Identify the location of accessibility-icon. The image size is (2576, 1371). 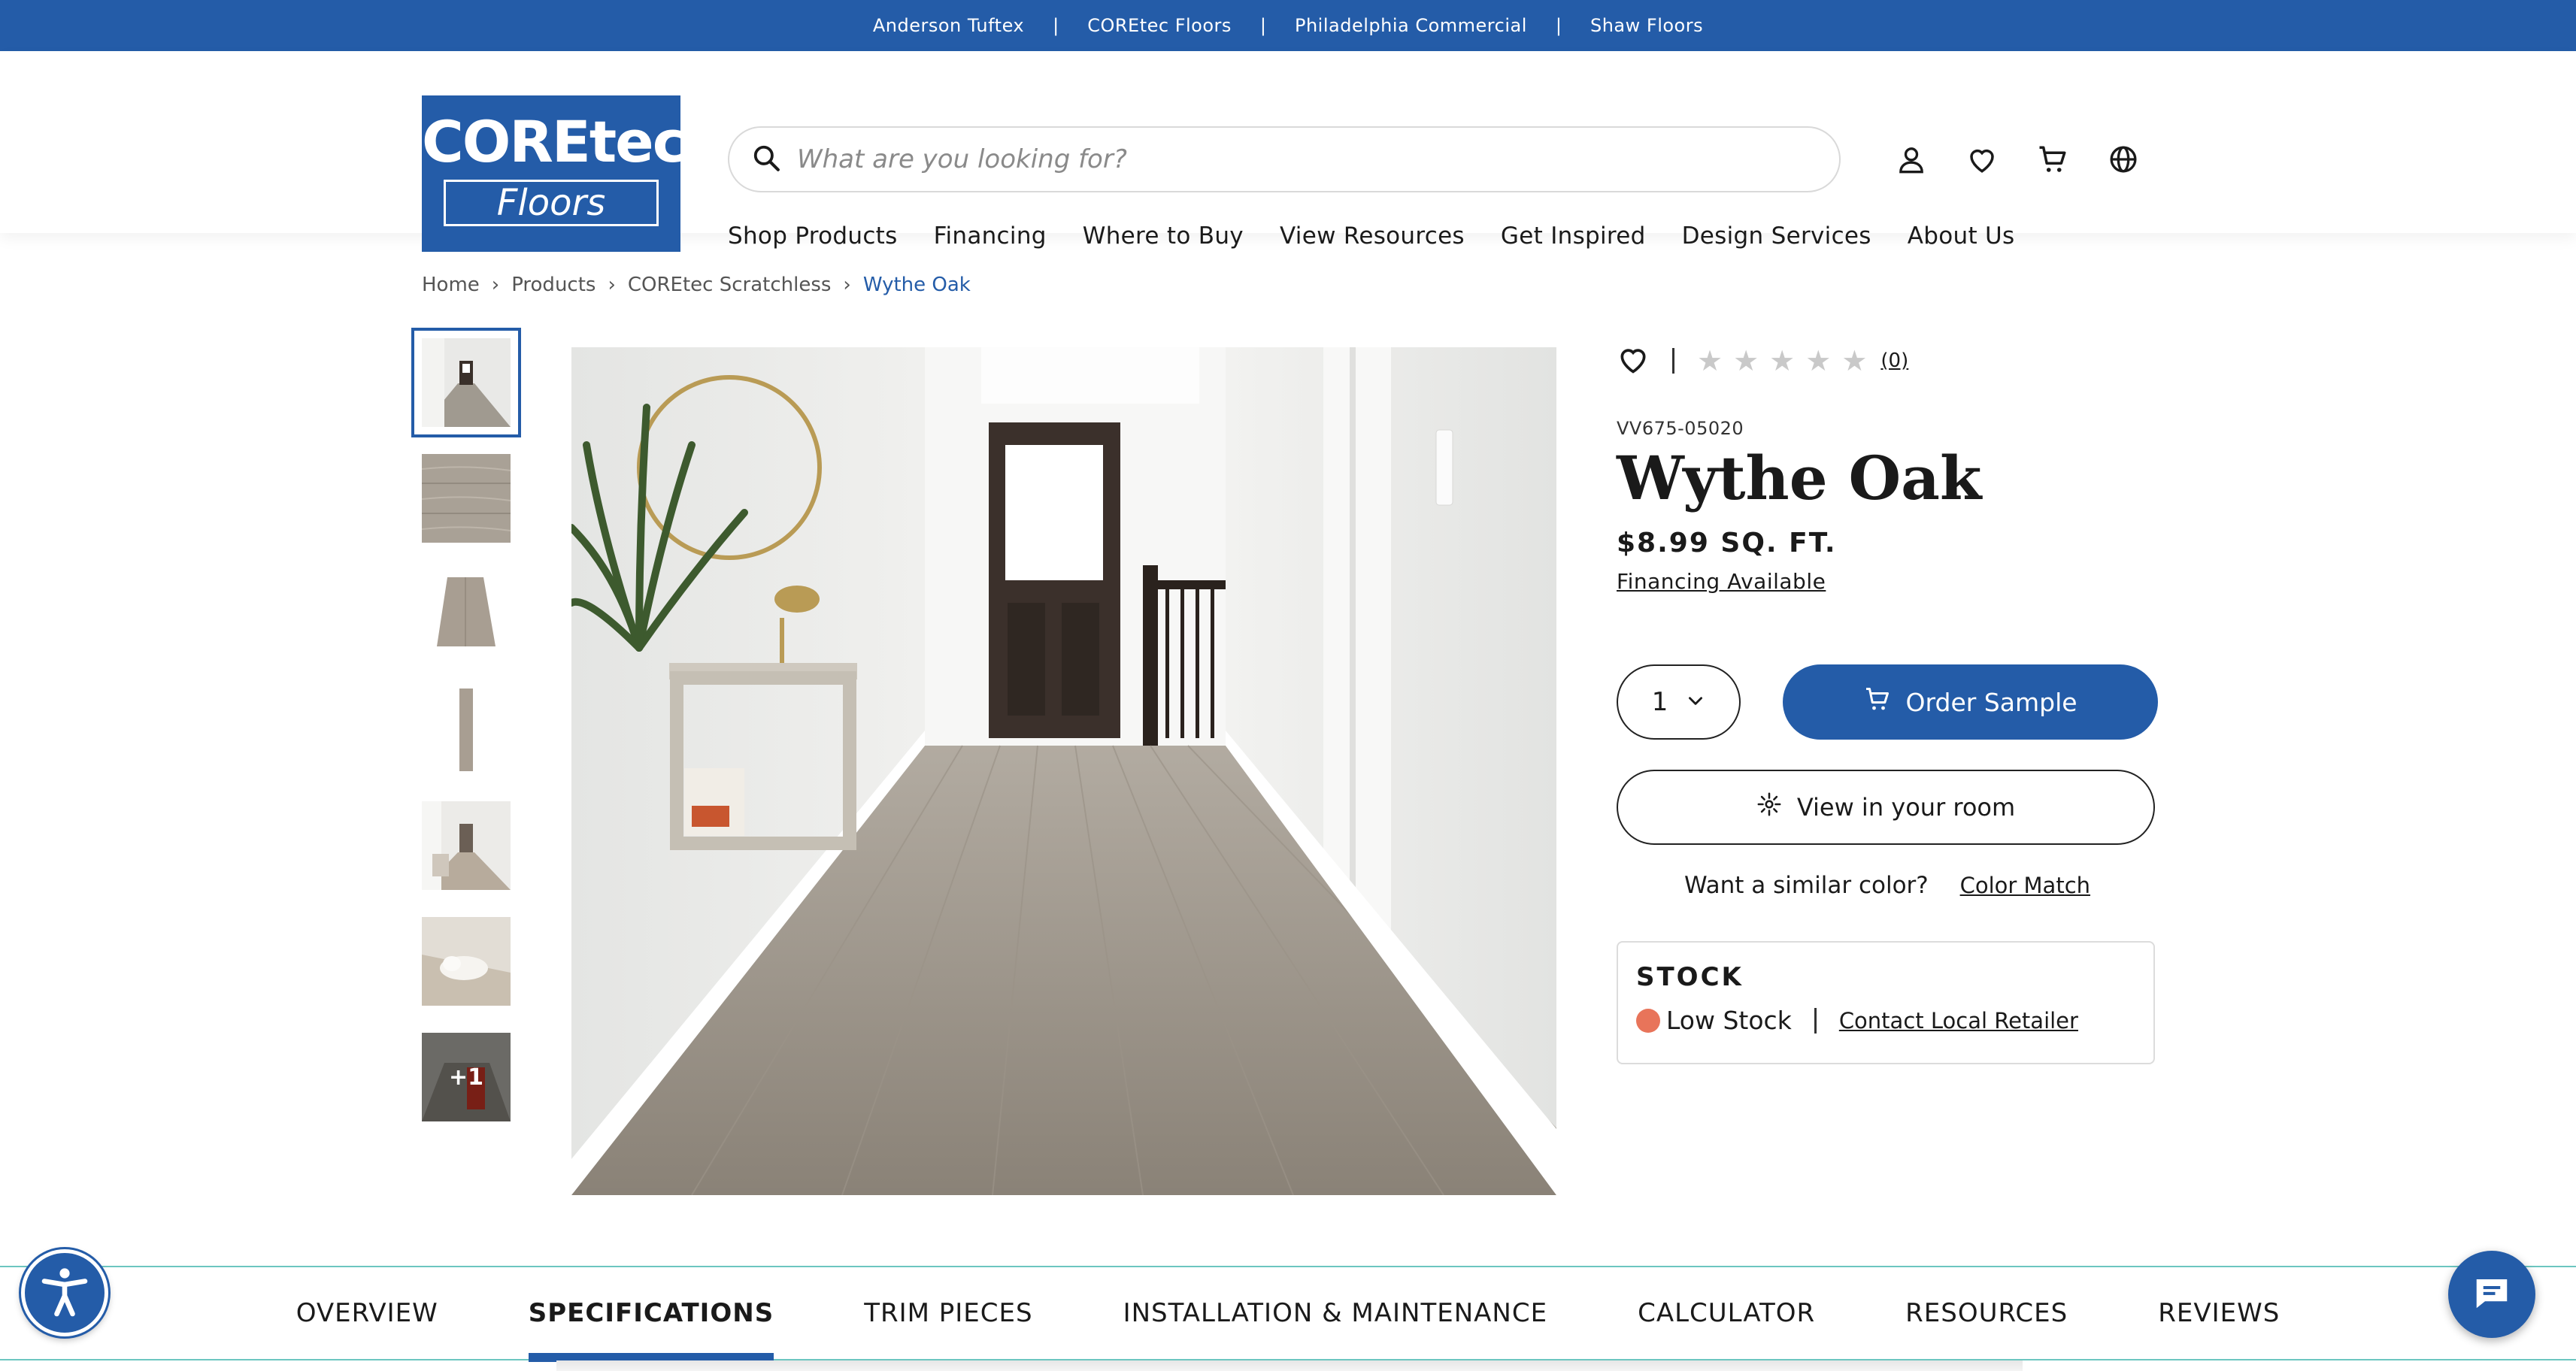
(65, 1292).